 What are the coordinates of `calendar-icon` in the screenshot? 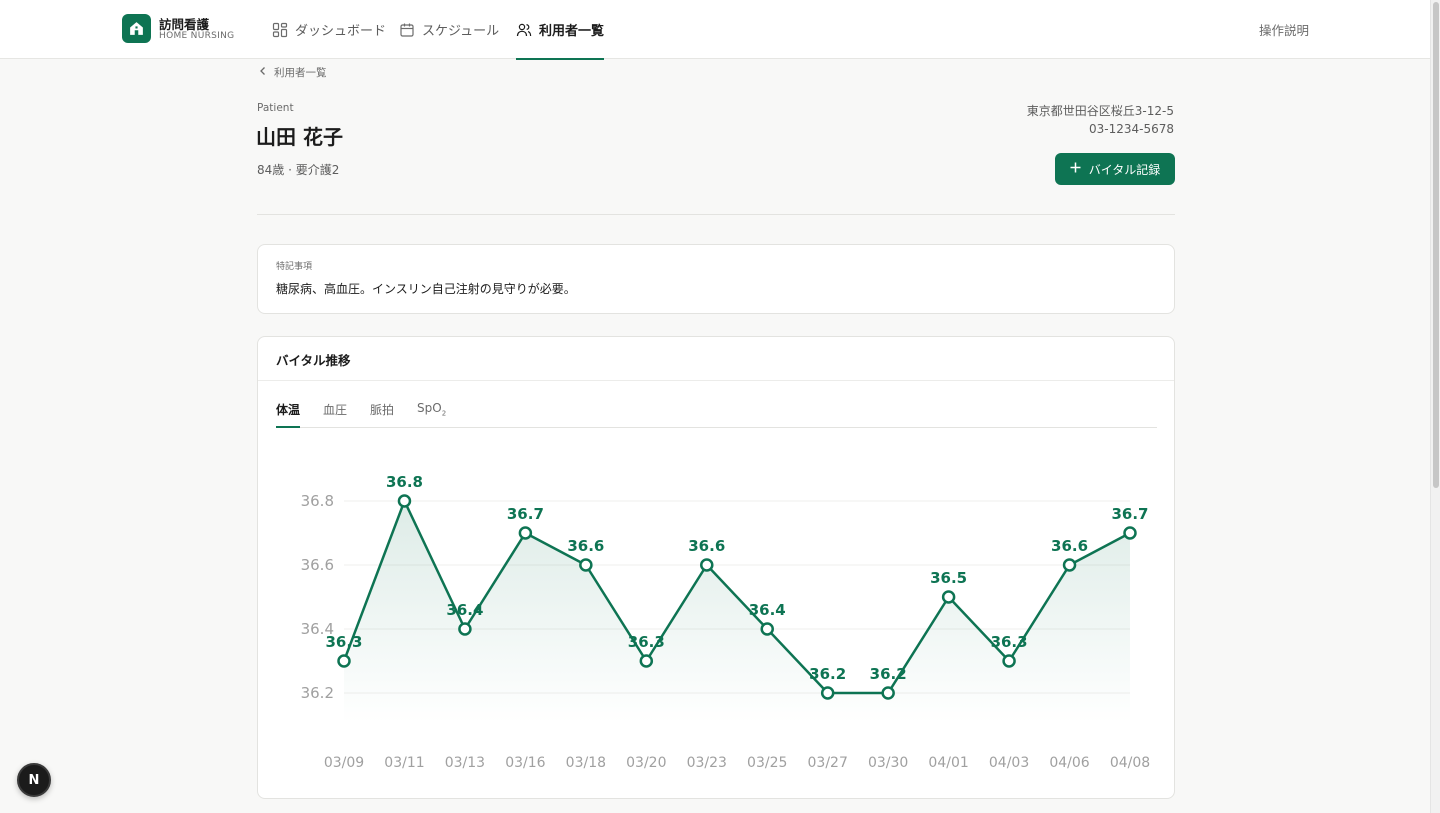 It's located at (407, 30).